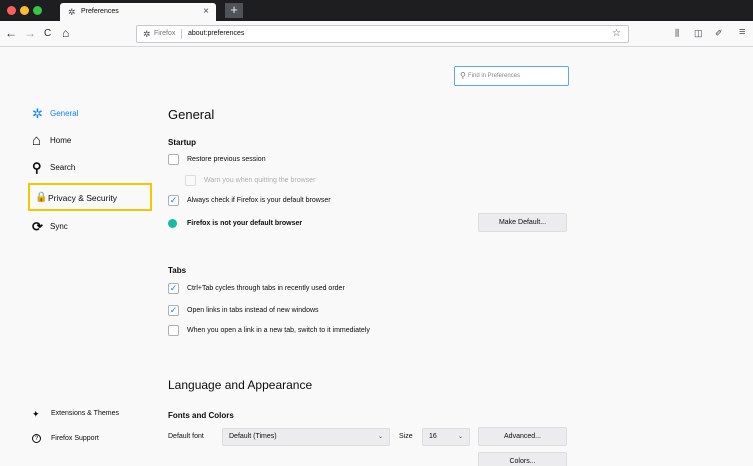  What do you see at coordinates (63, 167) in the screenshot?
I see `sidebar-item-label: Search` at bounding box center [63, 167].